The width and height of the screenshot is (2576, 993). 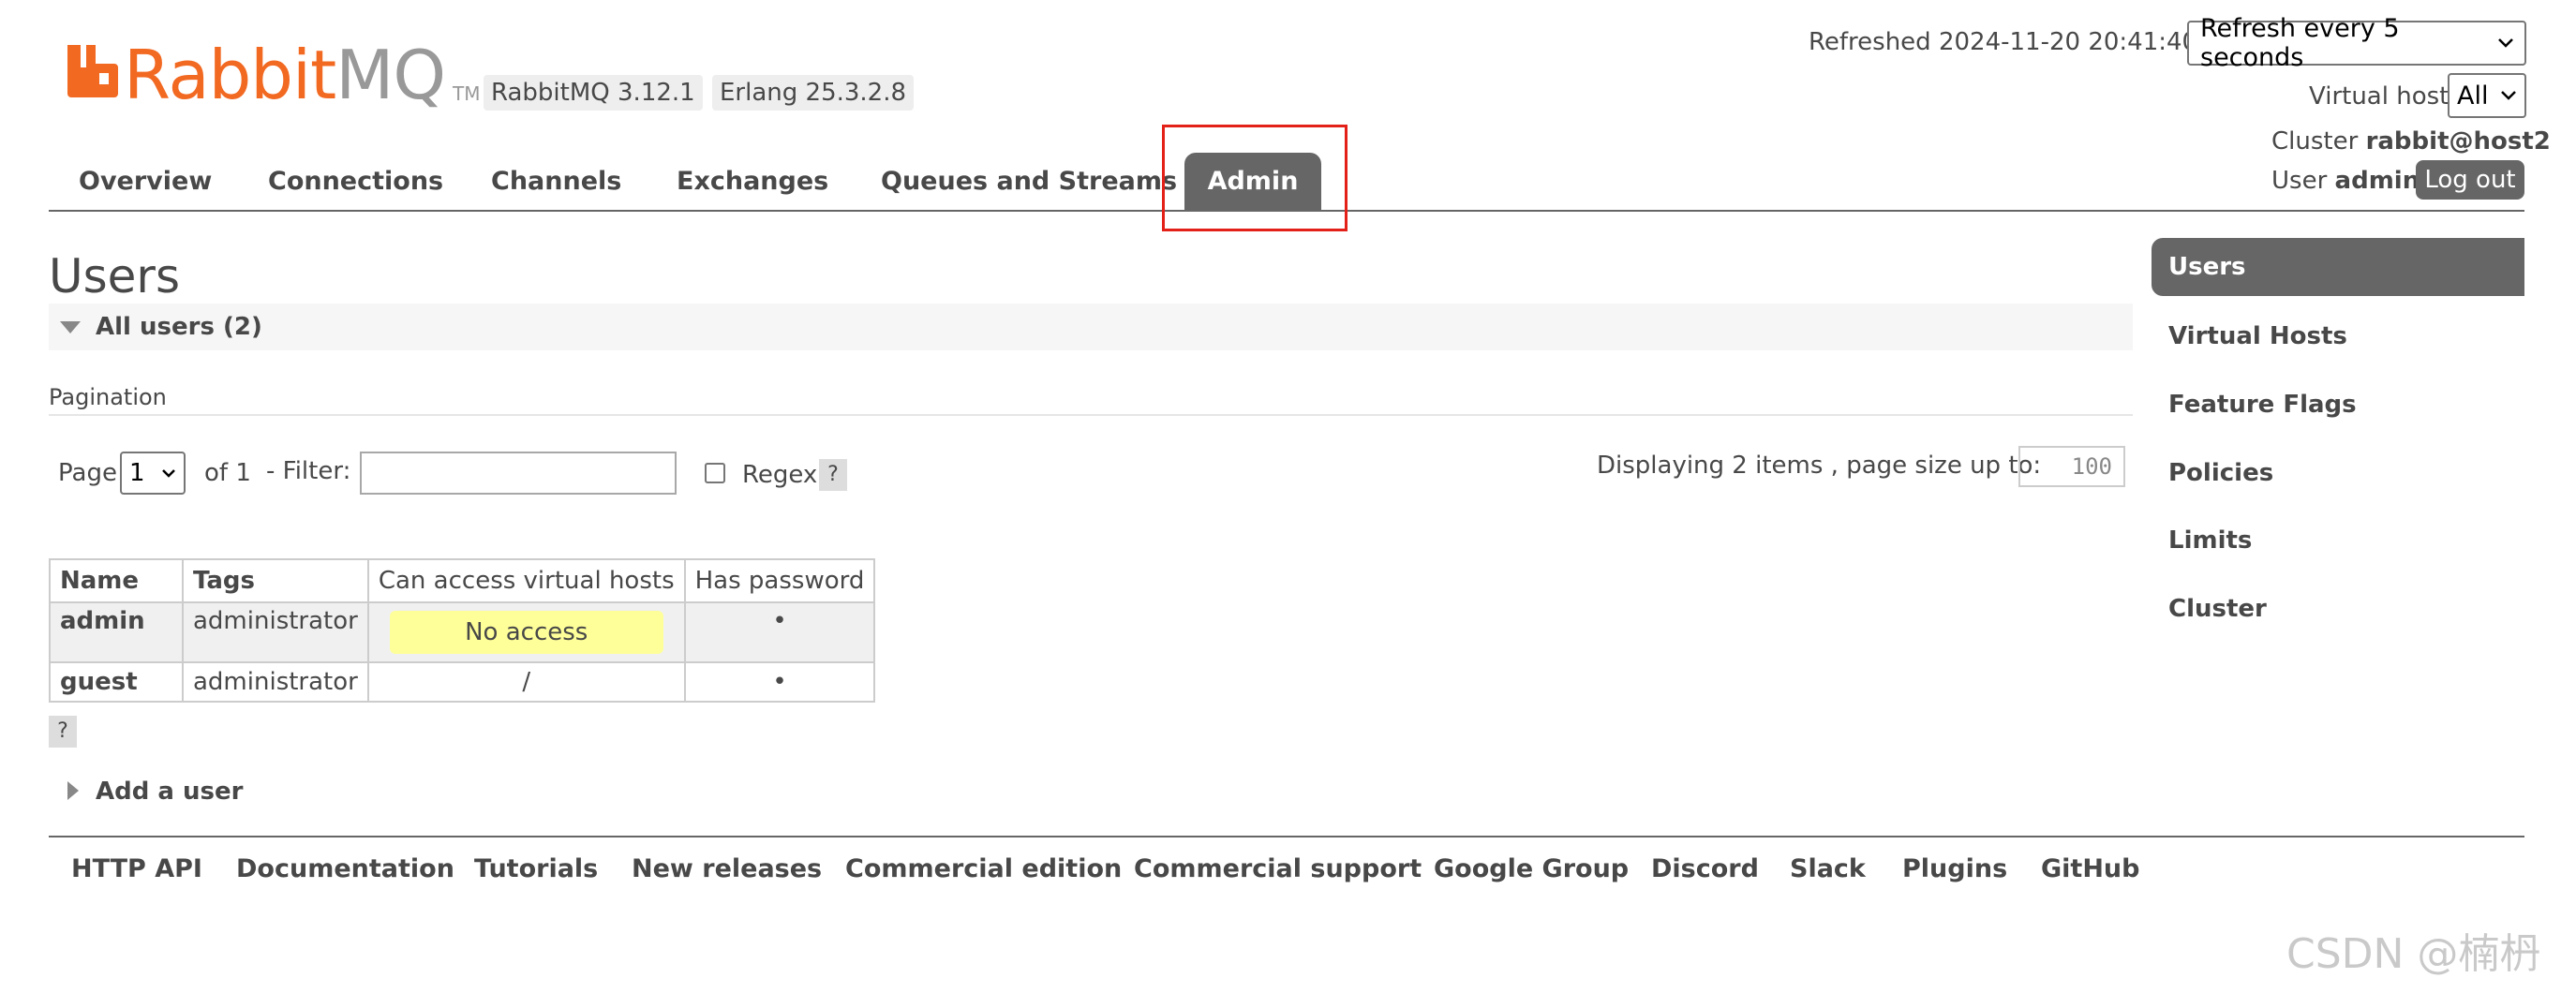 I want to click on tab-overview: Overview, so click(x=145, y=181).